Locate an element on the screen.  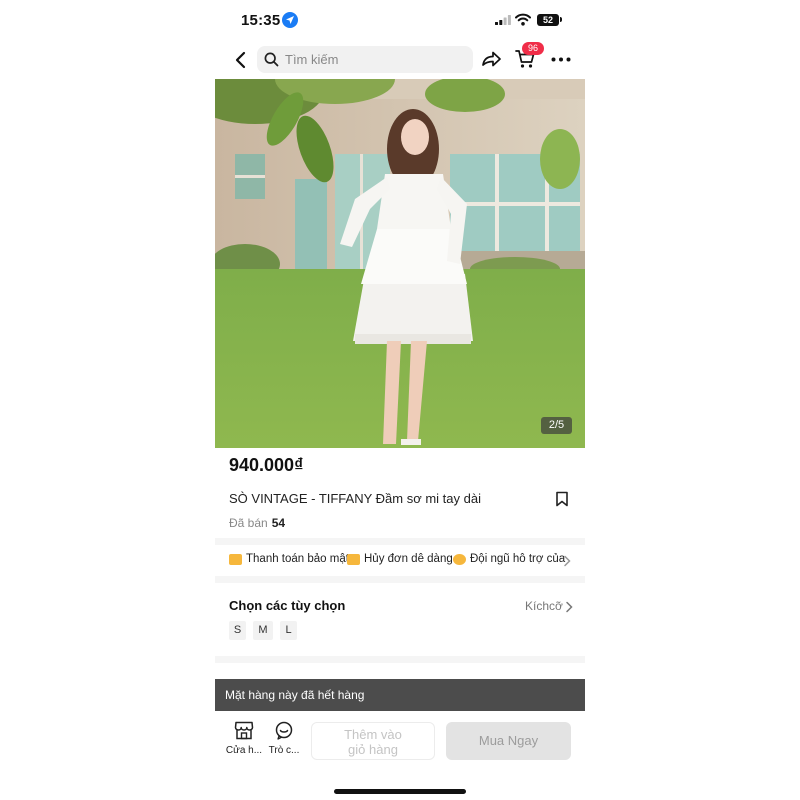
size-option-link: Kíchcỡ is located at coordinates (544, 606).